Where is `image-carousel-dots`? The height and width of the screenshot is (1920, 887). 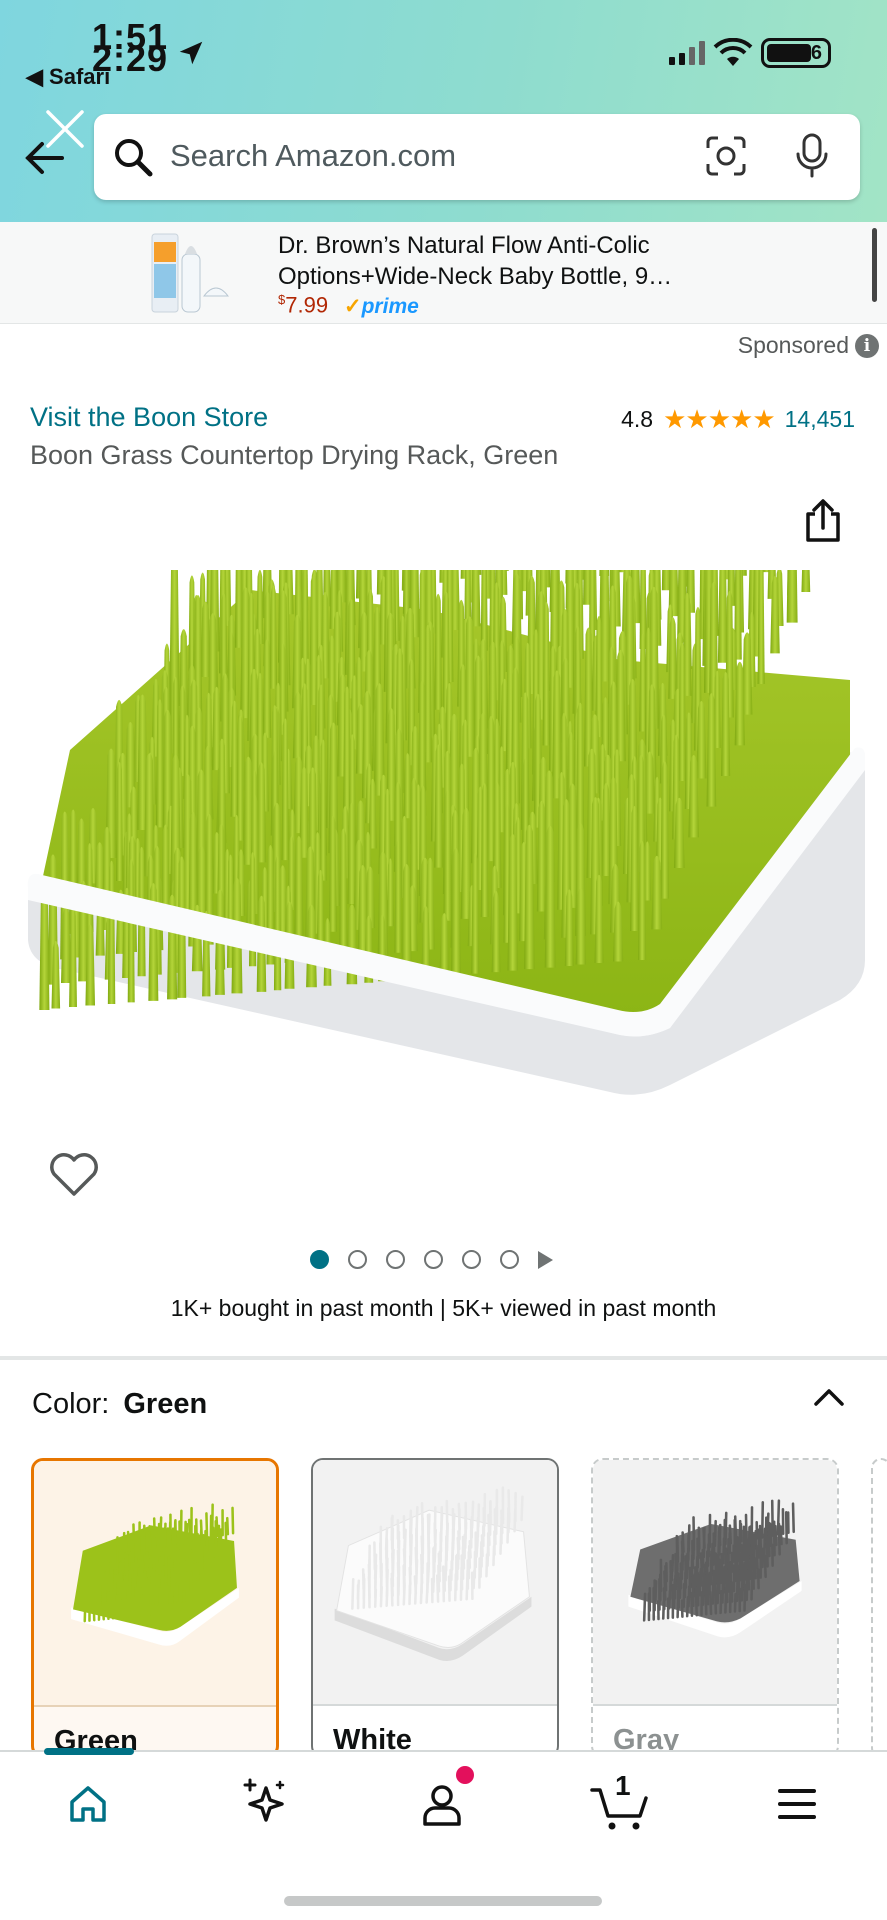
image-carousel-dots is located at coordinates (431, 1259).